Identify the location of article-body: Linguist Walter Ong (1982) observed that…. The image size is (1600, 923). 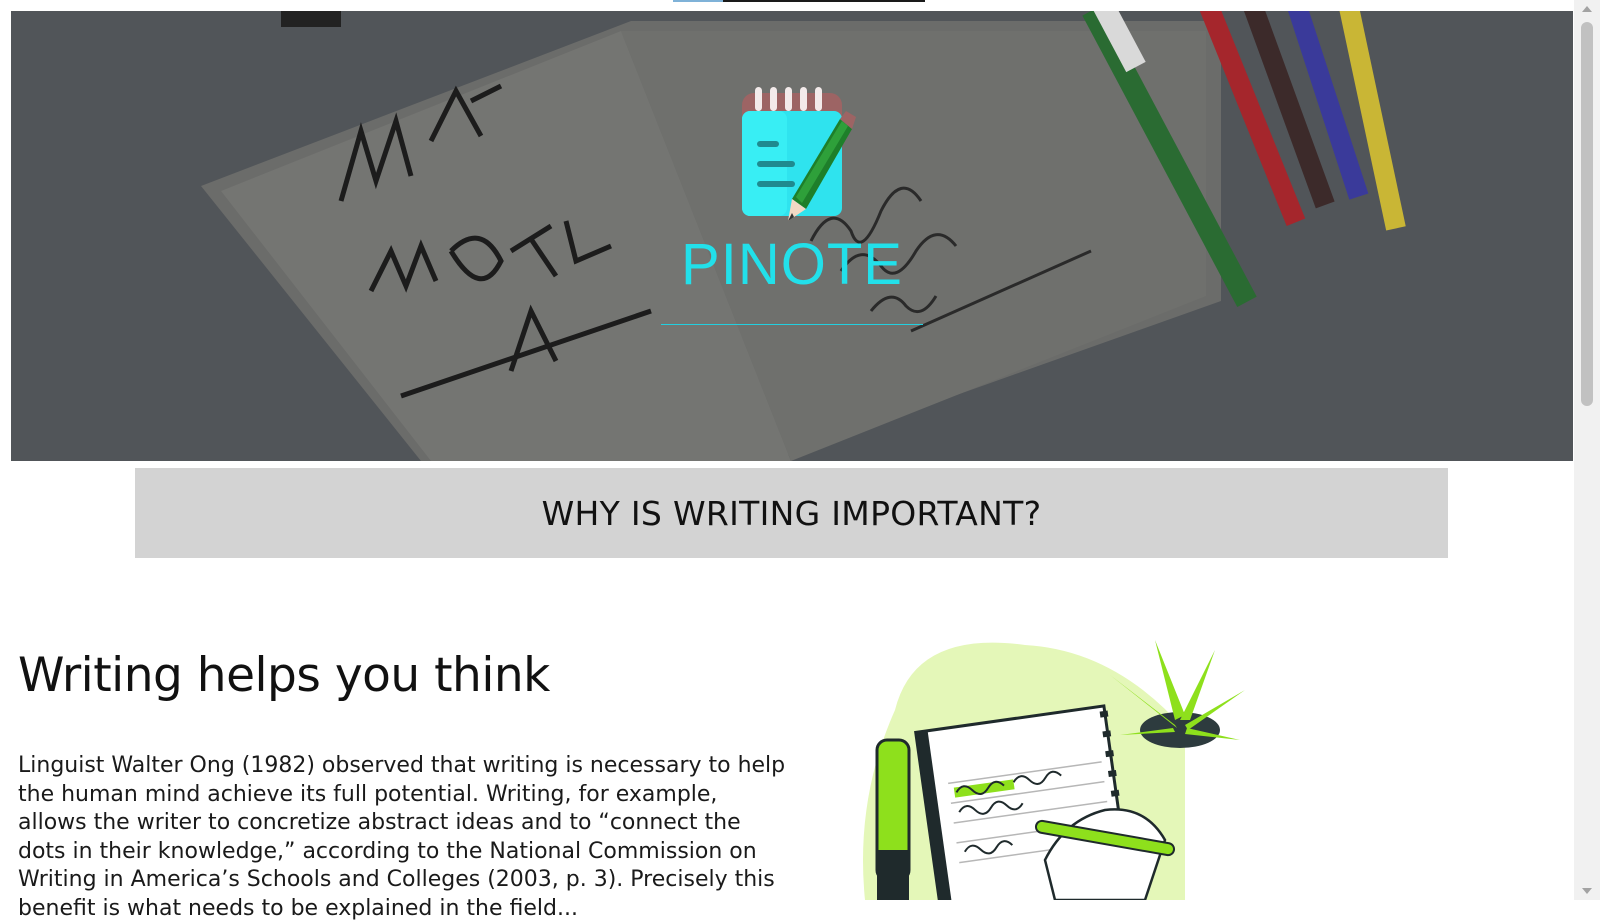
(402, 837).